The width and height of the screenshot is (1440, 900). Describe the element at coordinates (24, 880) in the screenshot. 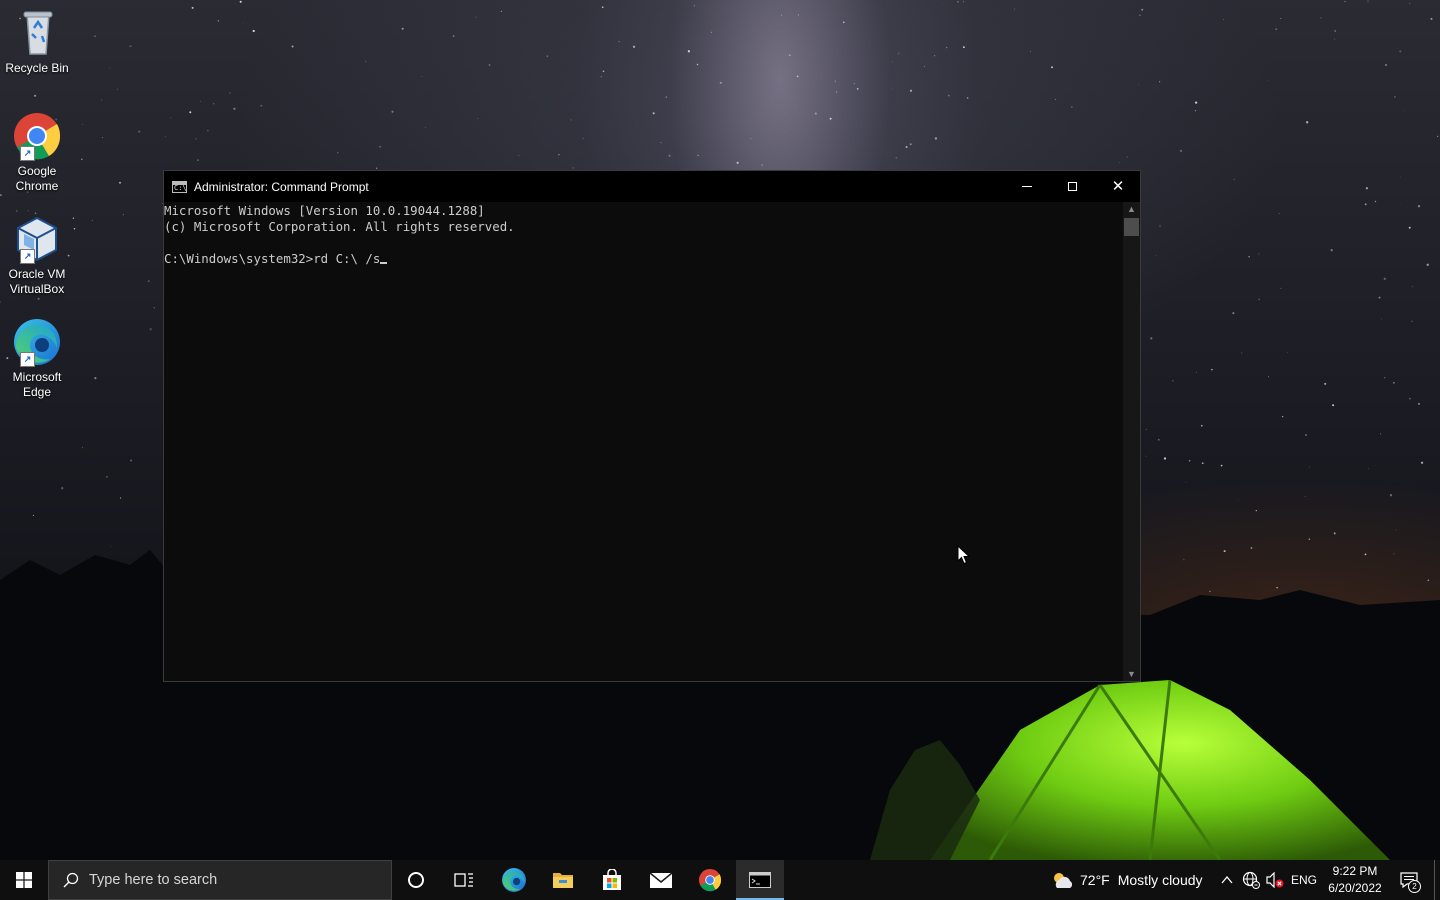

I see `start-button` at that location.